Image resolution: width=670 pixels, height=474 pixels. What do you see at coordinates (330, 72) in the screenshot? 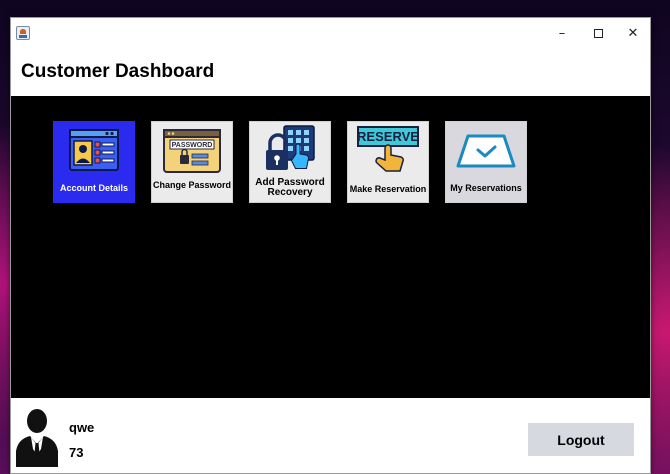
I see `header: Customer Dashboard` at bounding box center [330, 72].